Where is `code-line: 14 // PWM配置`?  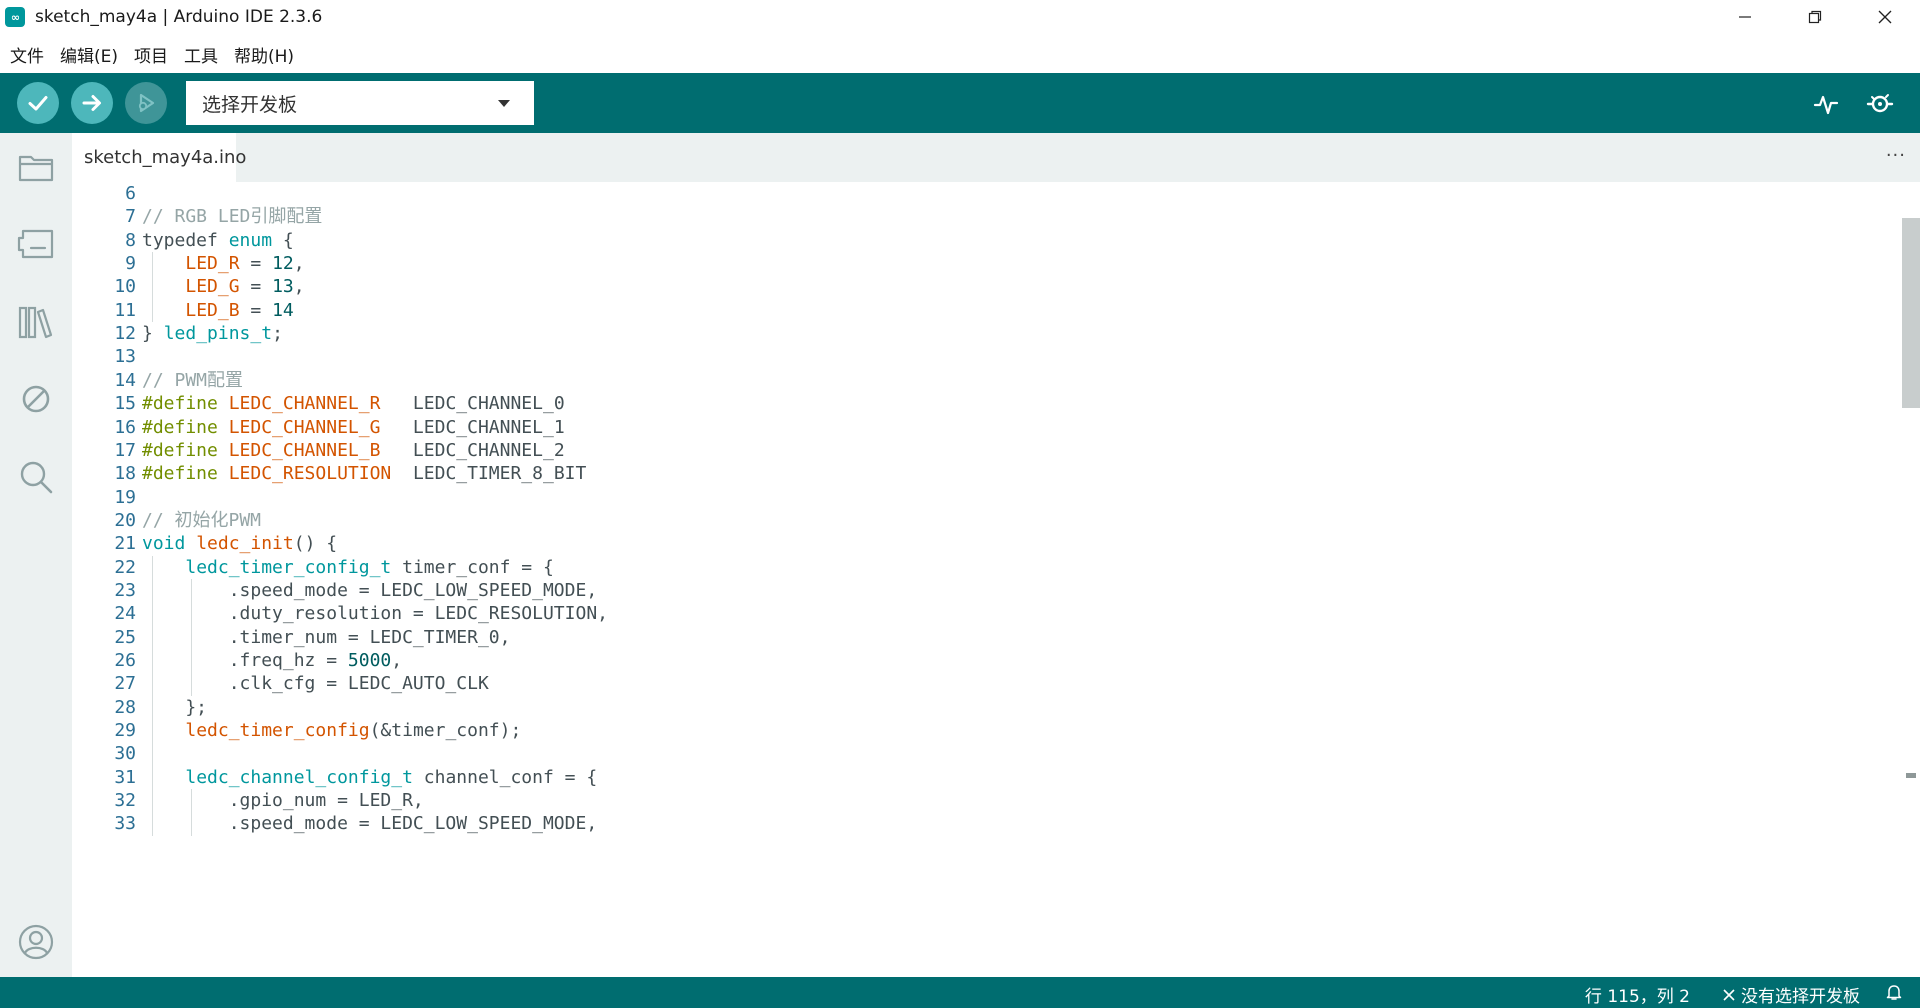 code-line: 14 // PWM配置 is located at coordinates (987, 380).